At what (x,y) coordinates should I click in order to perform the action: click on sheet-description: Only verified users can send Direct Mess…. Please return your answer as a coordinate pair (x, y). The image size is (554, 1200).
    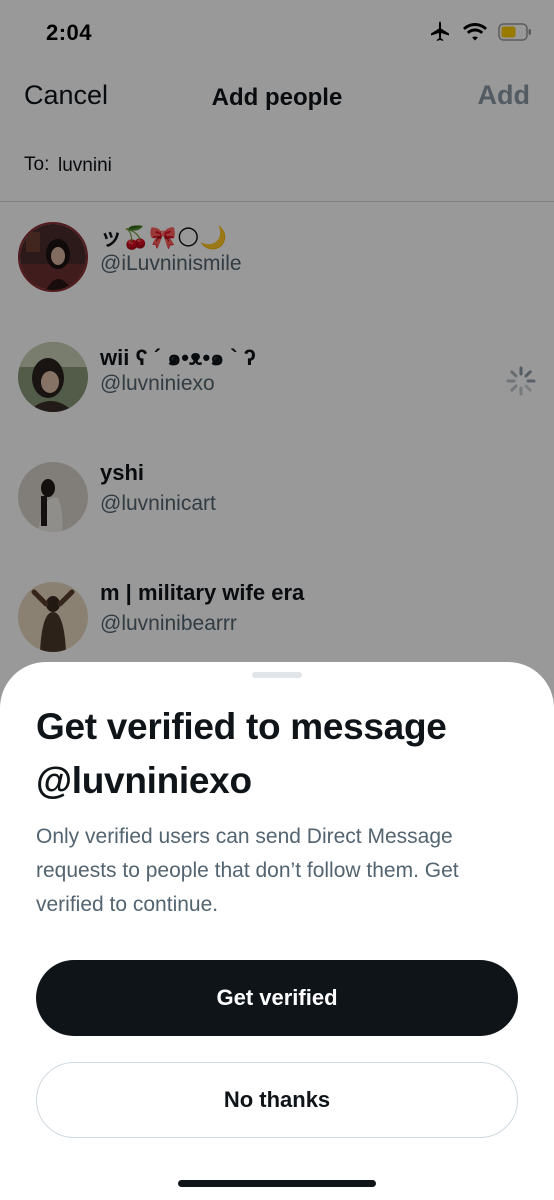
    Looking at the image, I should click on (247, 870).